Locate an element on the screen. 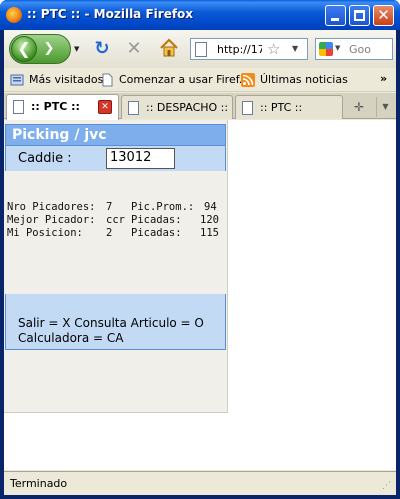  tab-ptc-active: :: PTC :: ✕ is located at coordinates (62, 107).